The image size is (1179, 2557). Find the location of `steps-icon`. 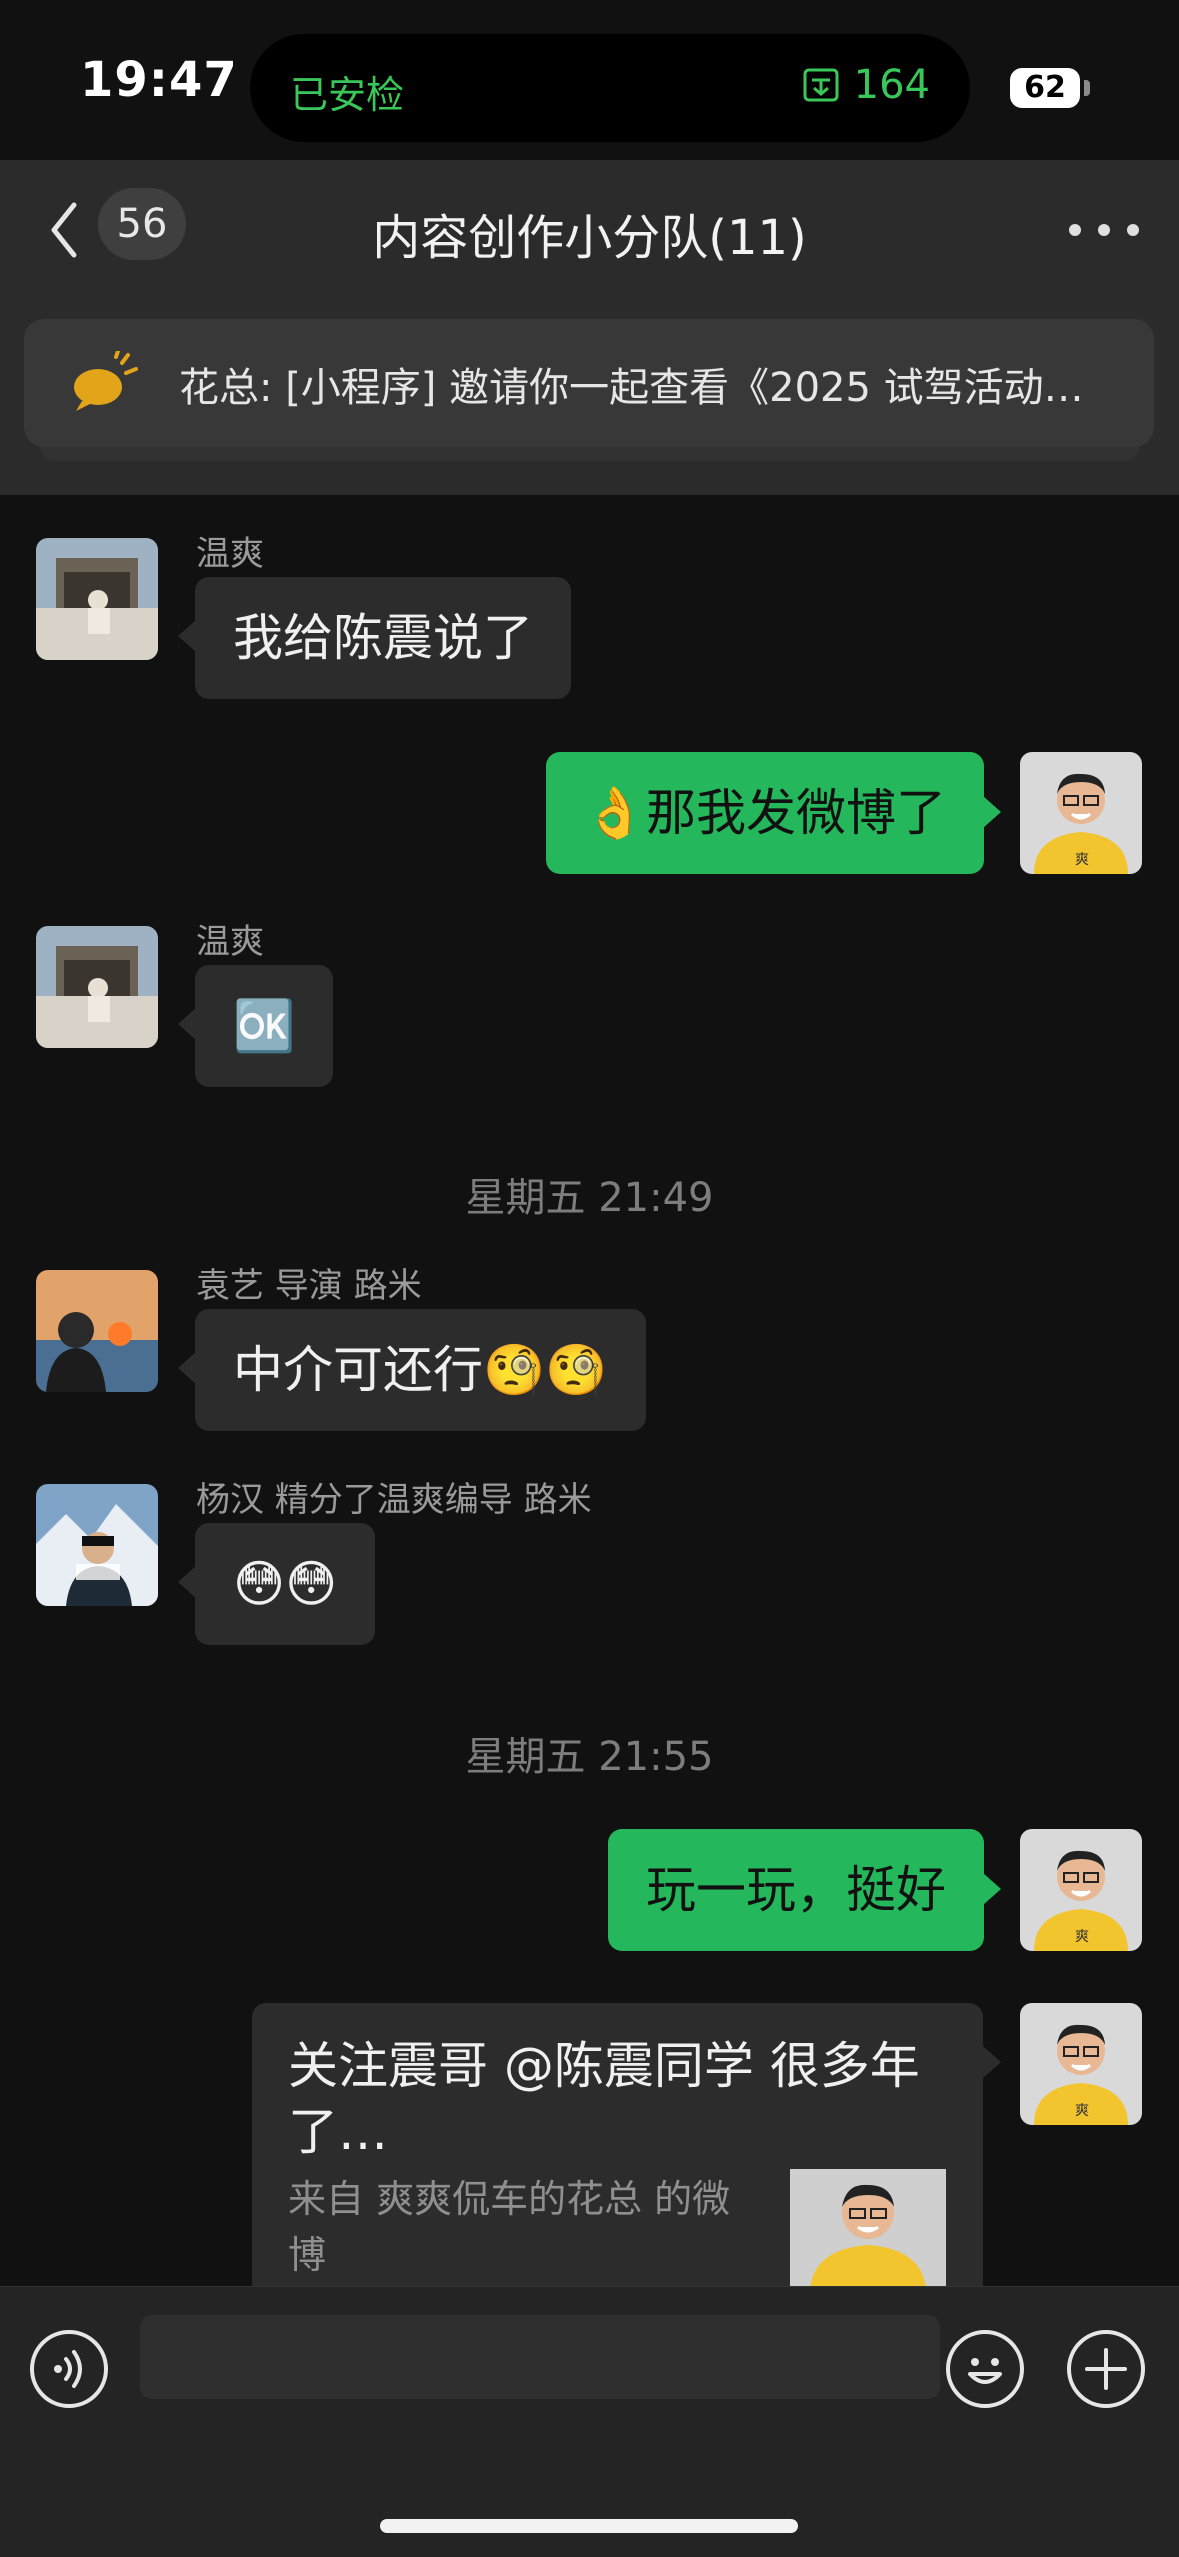

steps-icon is located at coordinates (821, 85).